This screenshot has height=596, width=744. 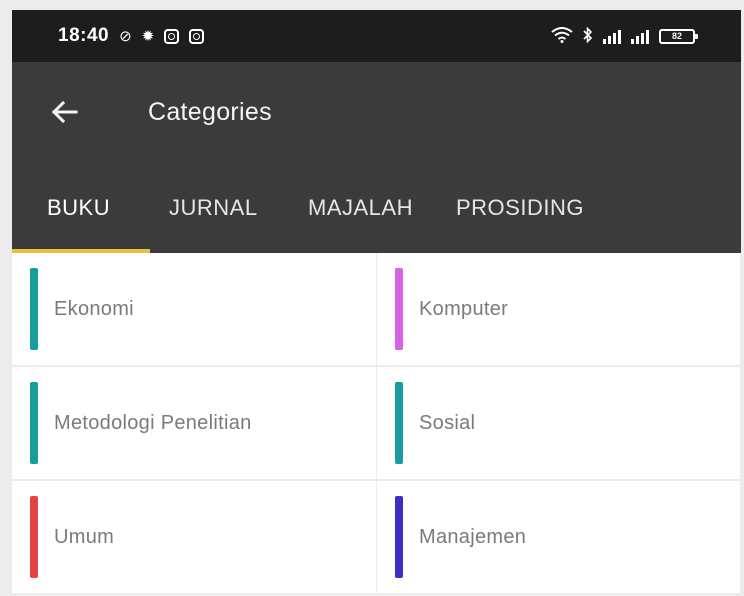 What do you see at coordinates (94, 308) in the screenshot?
I see `category-label: Ekonomi` at bounding box center [94, 308].